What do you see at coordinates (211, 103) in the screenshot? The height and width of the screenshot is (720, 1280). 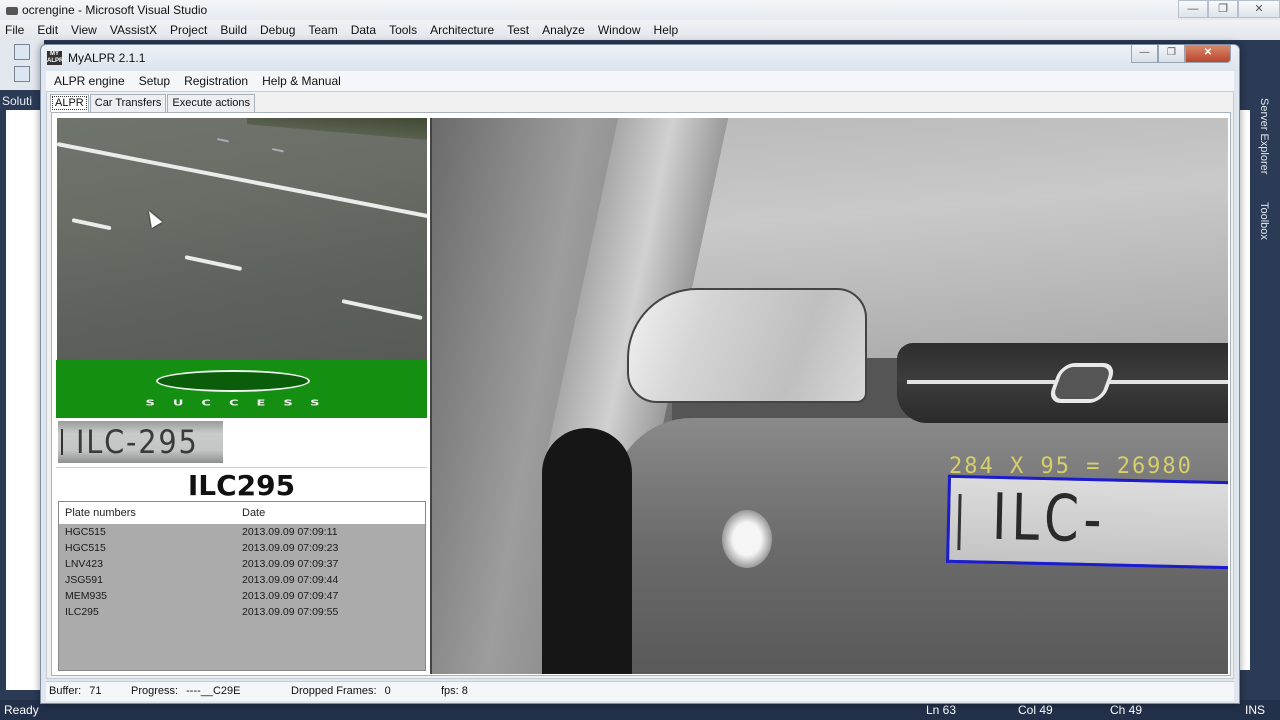 I see `tab-execute-actions: Execute actions` at bounding box center [211, 103].